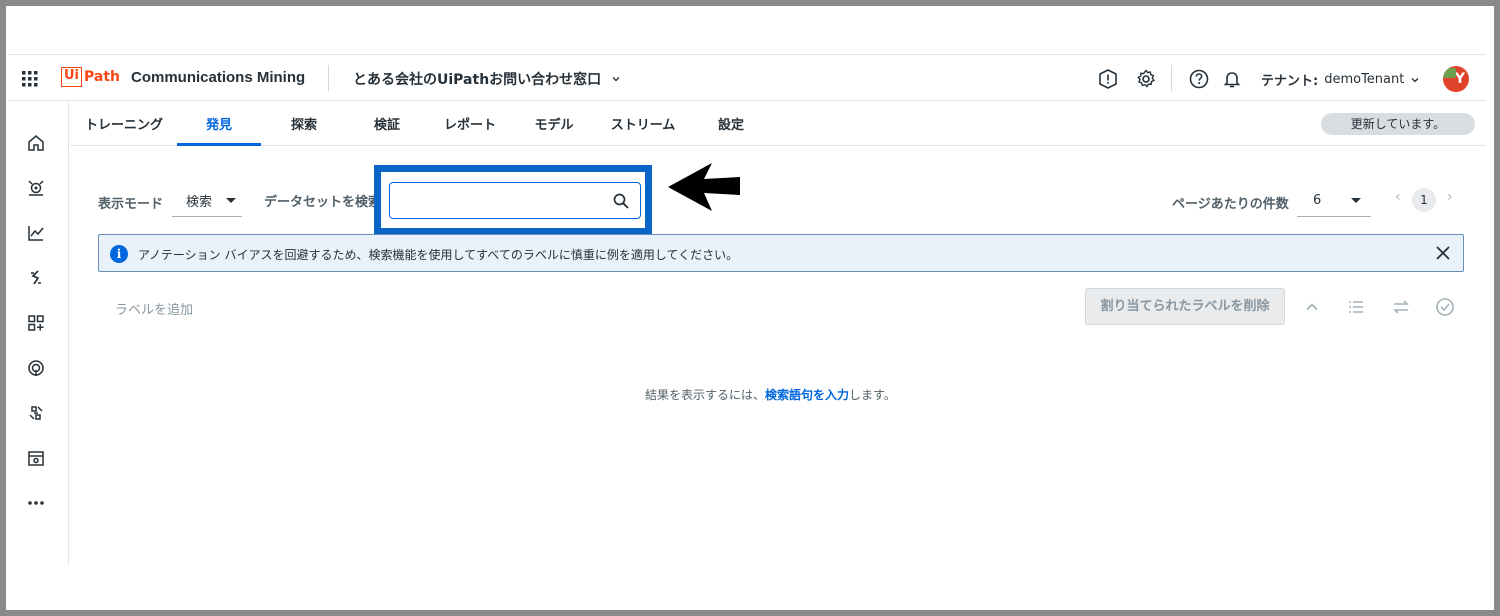  Describe the element at coordinates (1312, 307) in the screenshot. I see `chevron-up-icon` at that location.